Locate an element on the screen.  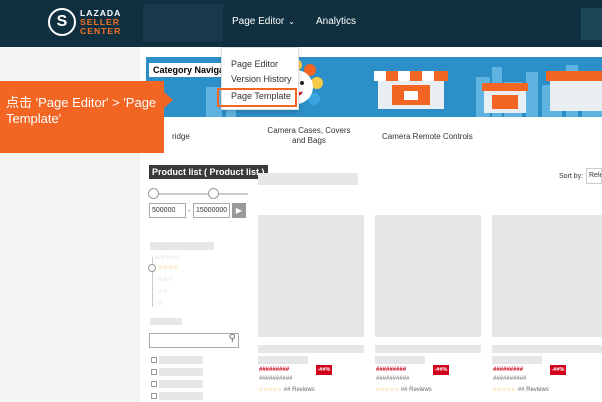
banner-strip is located at coordinates (371, 52).